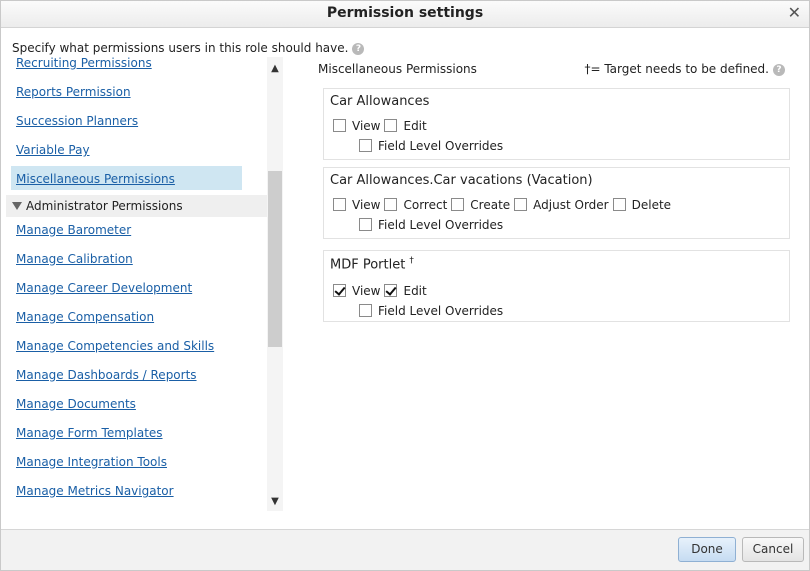 Image resolution: width=810 pixels, height=571 pixels. What do you see at coordinates (458, 204) in the screenshot?
I see `checkbox-create` at bounding box center [458, 204].